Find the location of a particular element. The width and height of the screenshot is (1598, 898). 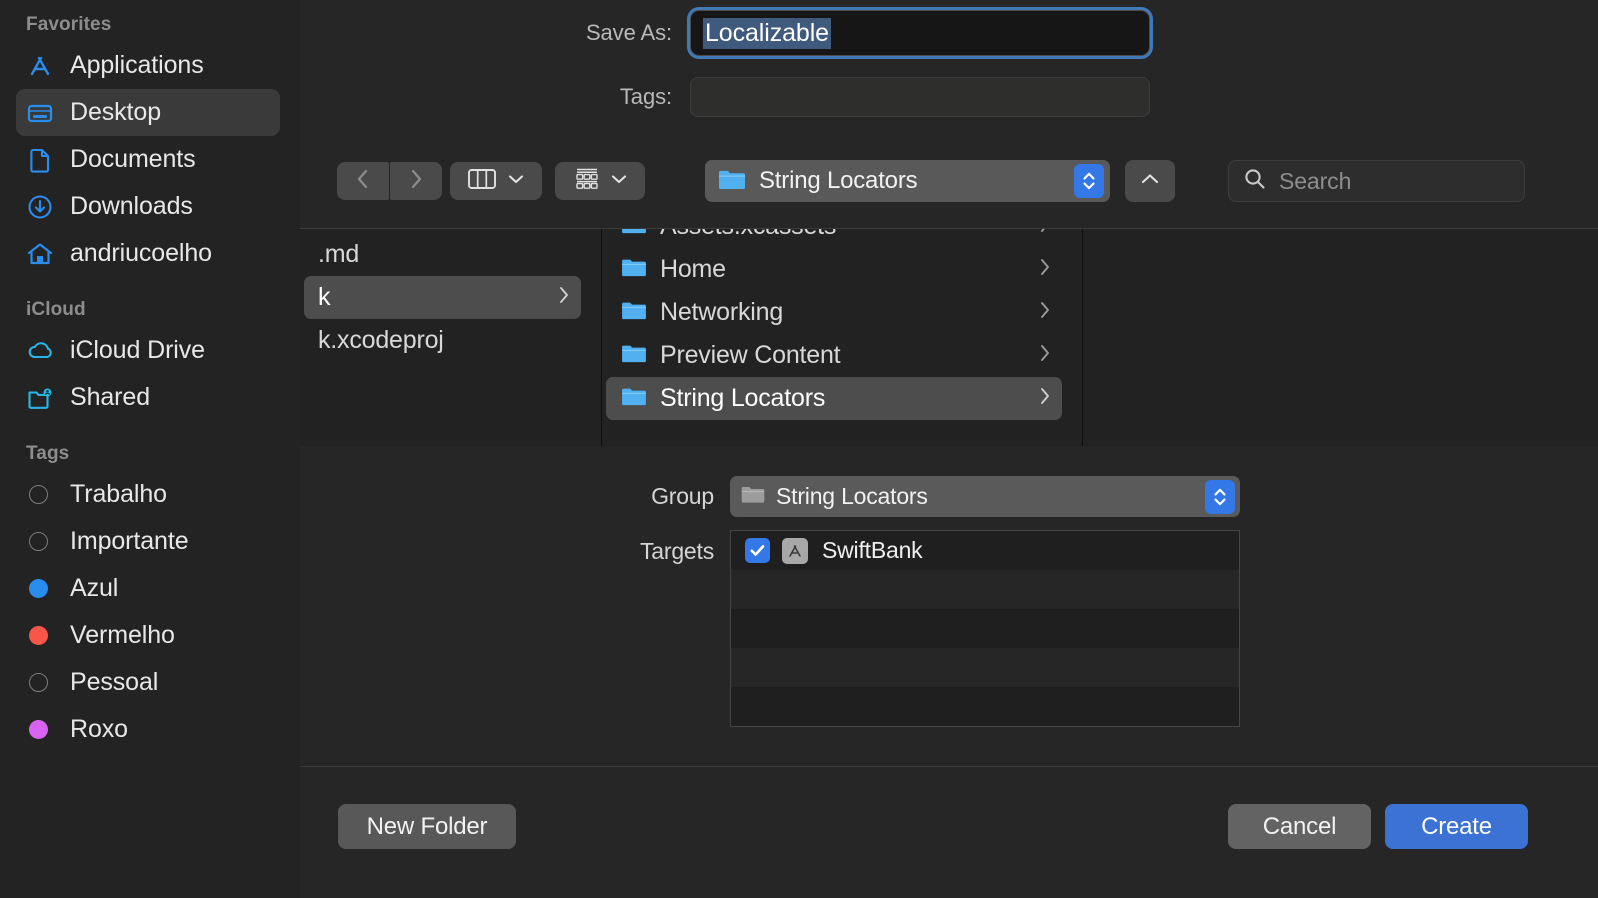

search-placeholder: Search is located at coordinates (1315, 180).